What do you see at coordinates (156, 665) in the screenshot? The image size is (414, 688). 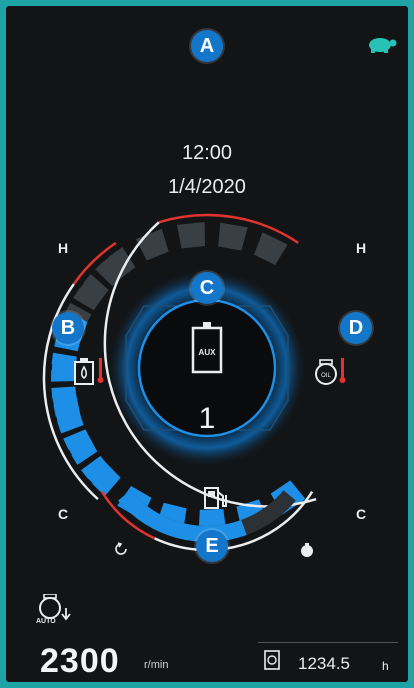 I see `engine-rpm-unit: r/min` at bounding box center [156, 665].